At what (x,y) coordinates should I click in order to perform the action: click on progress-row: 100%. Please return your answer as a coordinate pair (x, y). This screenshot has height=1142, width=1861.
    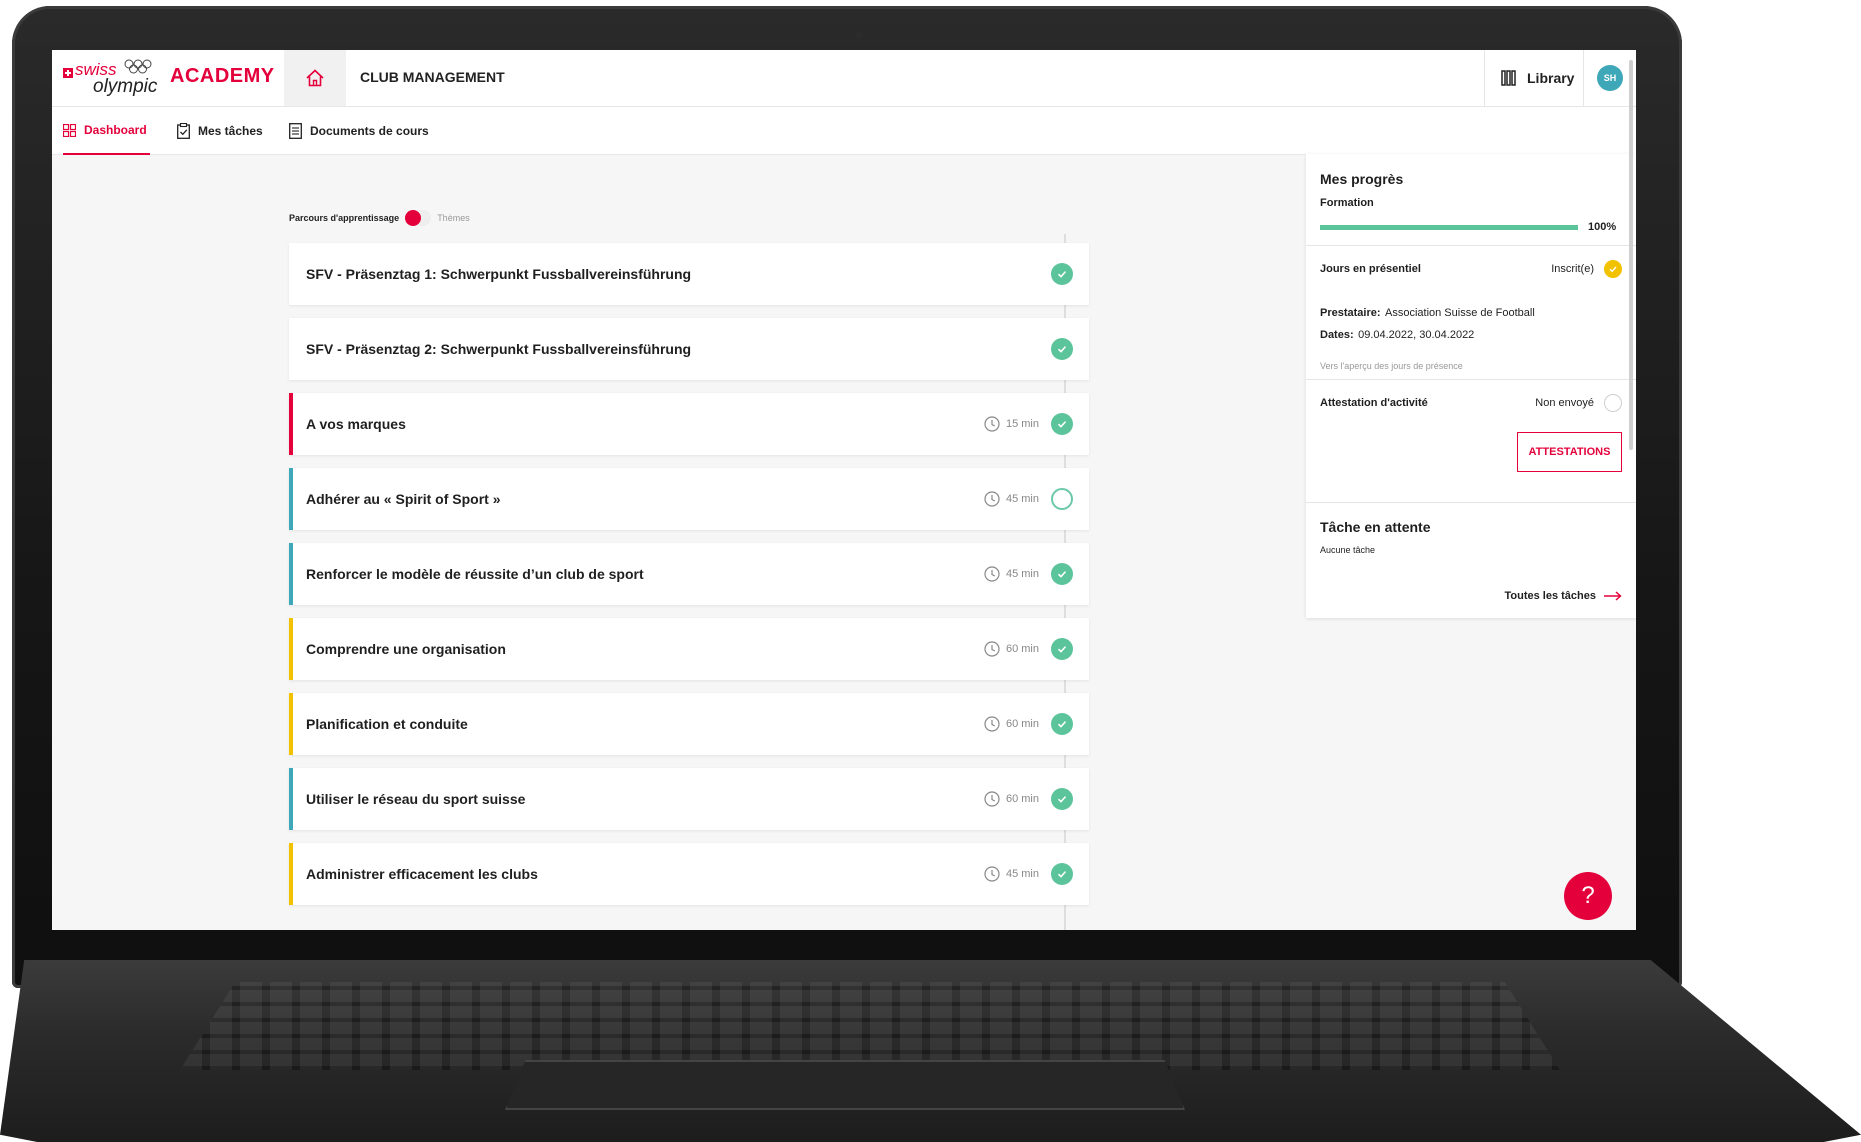
    Looking at the image, I should click on (1471, 227).